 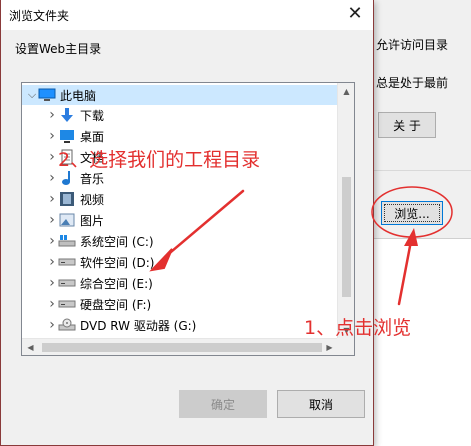 What do you see at coordinates (138, 325) in the screenshot?
I see `tree-item-label: DVD RW 驱动器 (G:)` at bounding box center [138, 325].